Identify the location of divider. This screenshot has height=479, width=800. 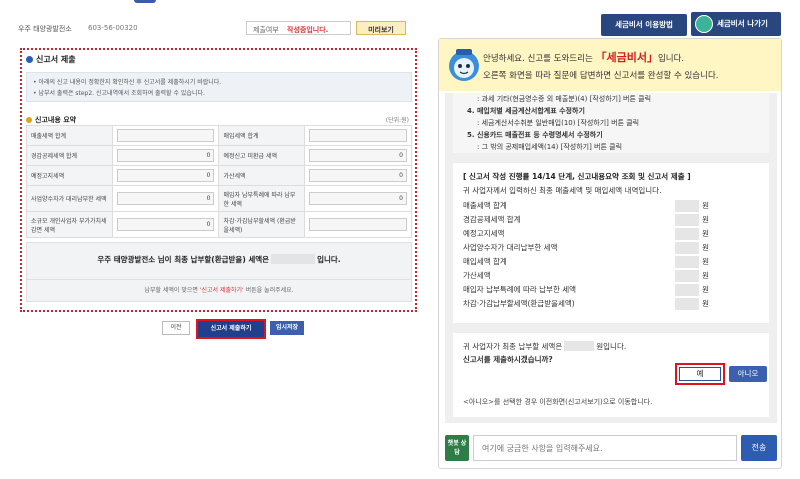
(219, 279).